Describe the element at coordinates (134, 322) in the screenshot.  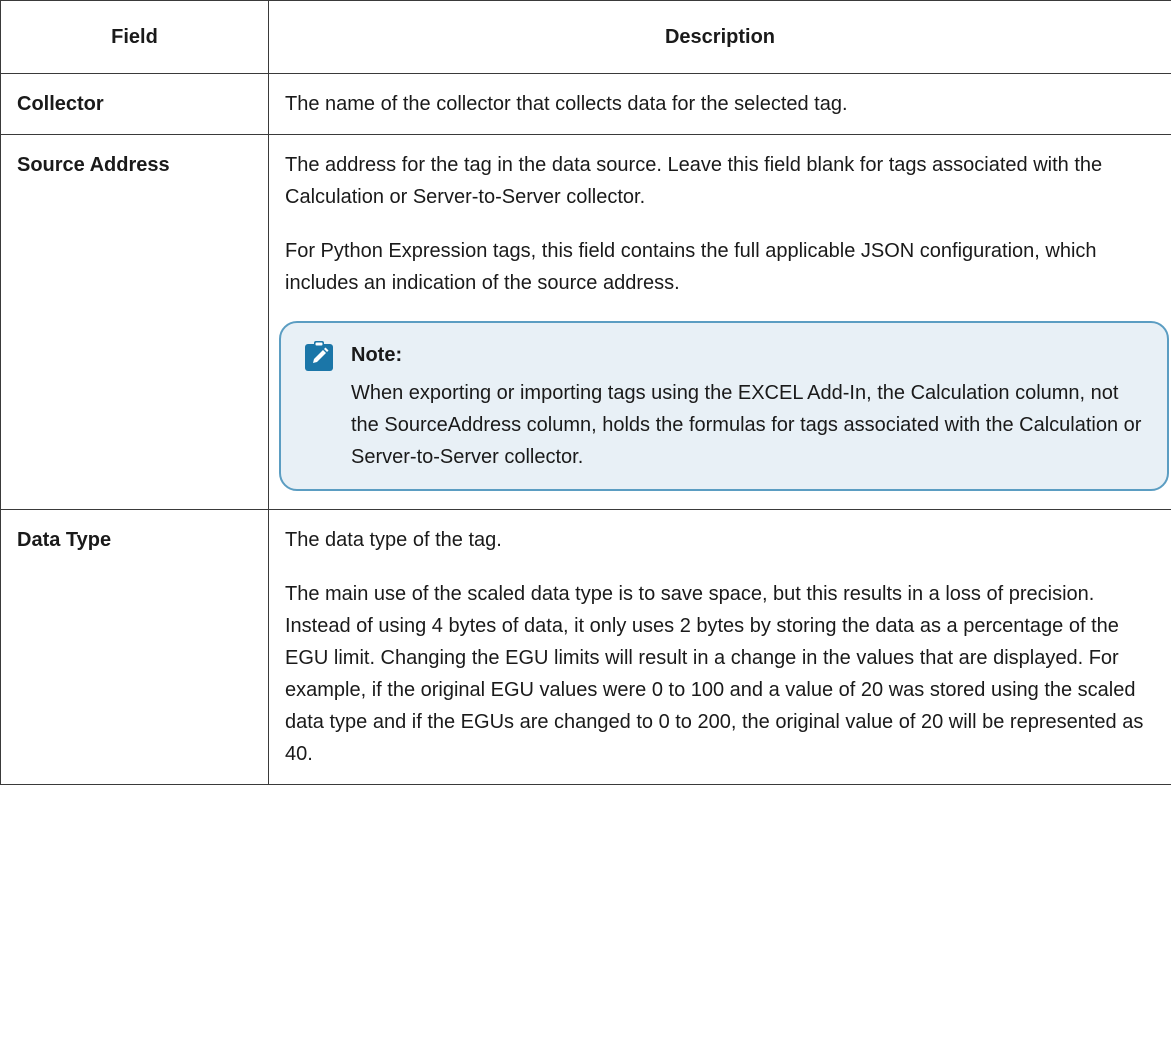
I see `field-name-source-address: Source Address` at that location.